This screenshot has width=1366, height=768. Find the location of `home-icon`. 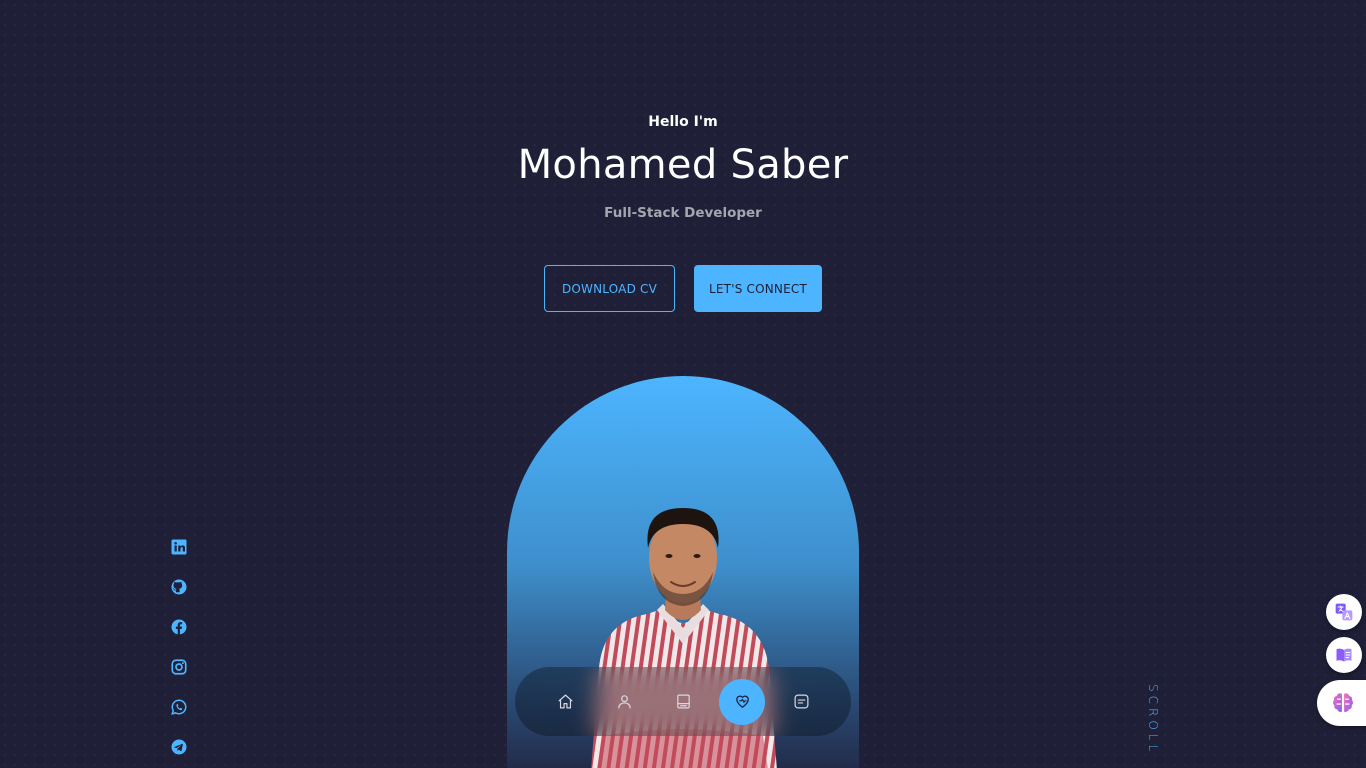

home-icon is located at coordinates (565, 701).